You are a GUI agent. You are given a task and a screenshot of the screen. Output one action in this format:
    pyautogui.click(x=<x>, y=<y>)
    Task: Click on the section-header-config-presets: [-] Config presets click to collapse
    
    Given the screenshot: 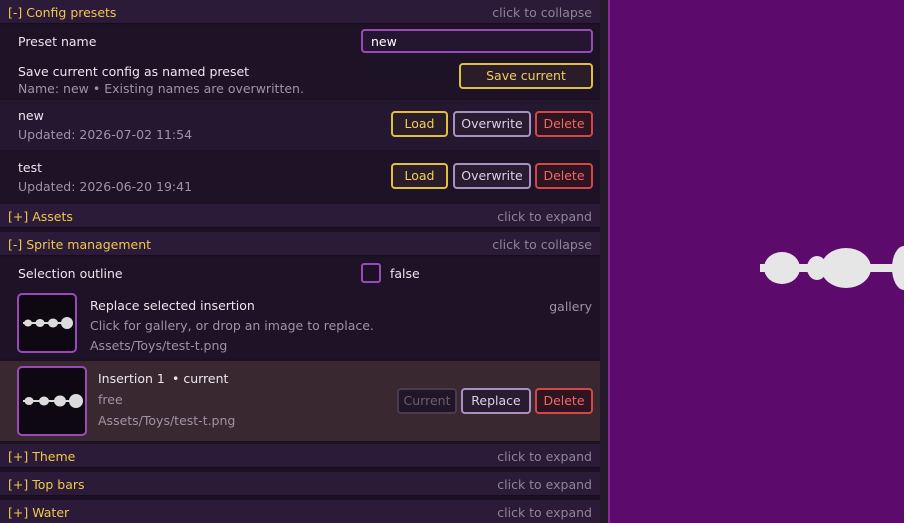 What is the action you would take?
    pyautogui.click(x=300, y=12)
    